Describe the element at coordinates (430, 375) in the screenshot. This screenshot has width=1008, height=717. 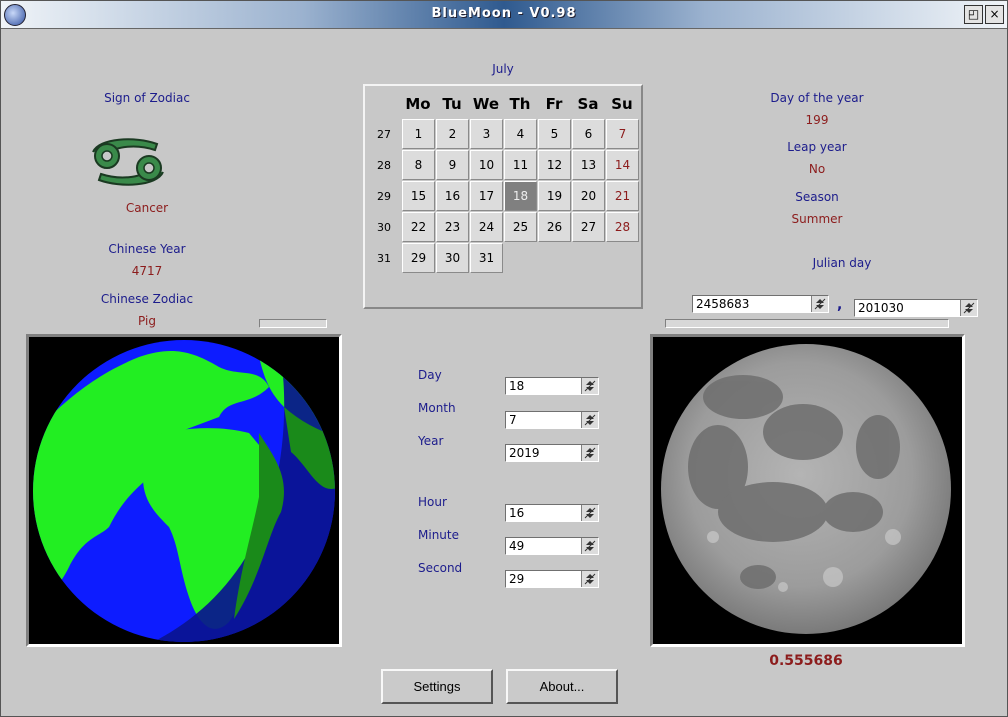
I see `day-label: Day` at that location.